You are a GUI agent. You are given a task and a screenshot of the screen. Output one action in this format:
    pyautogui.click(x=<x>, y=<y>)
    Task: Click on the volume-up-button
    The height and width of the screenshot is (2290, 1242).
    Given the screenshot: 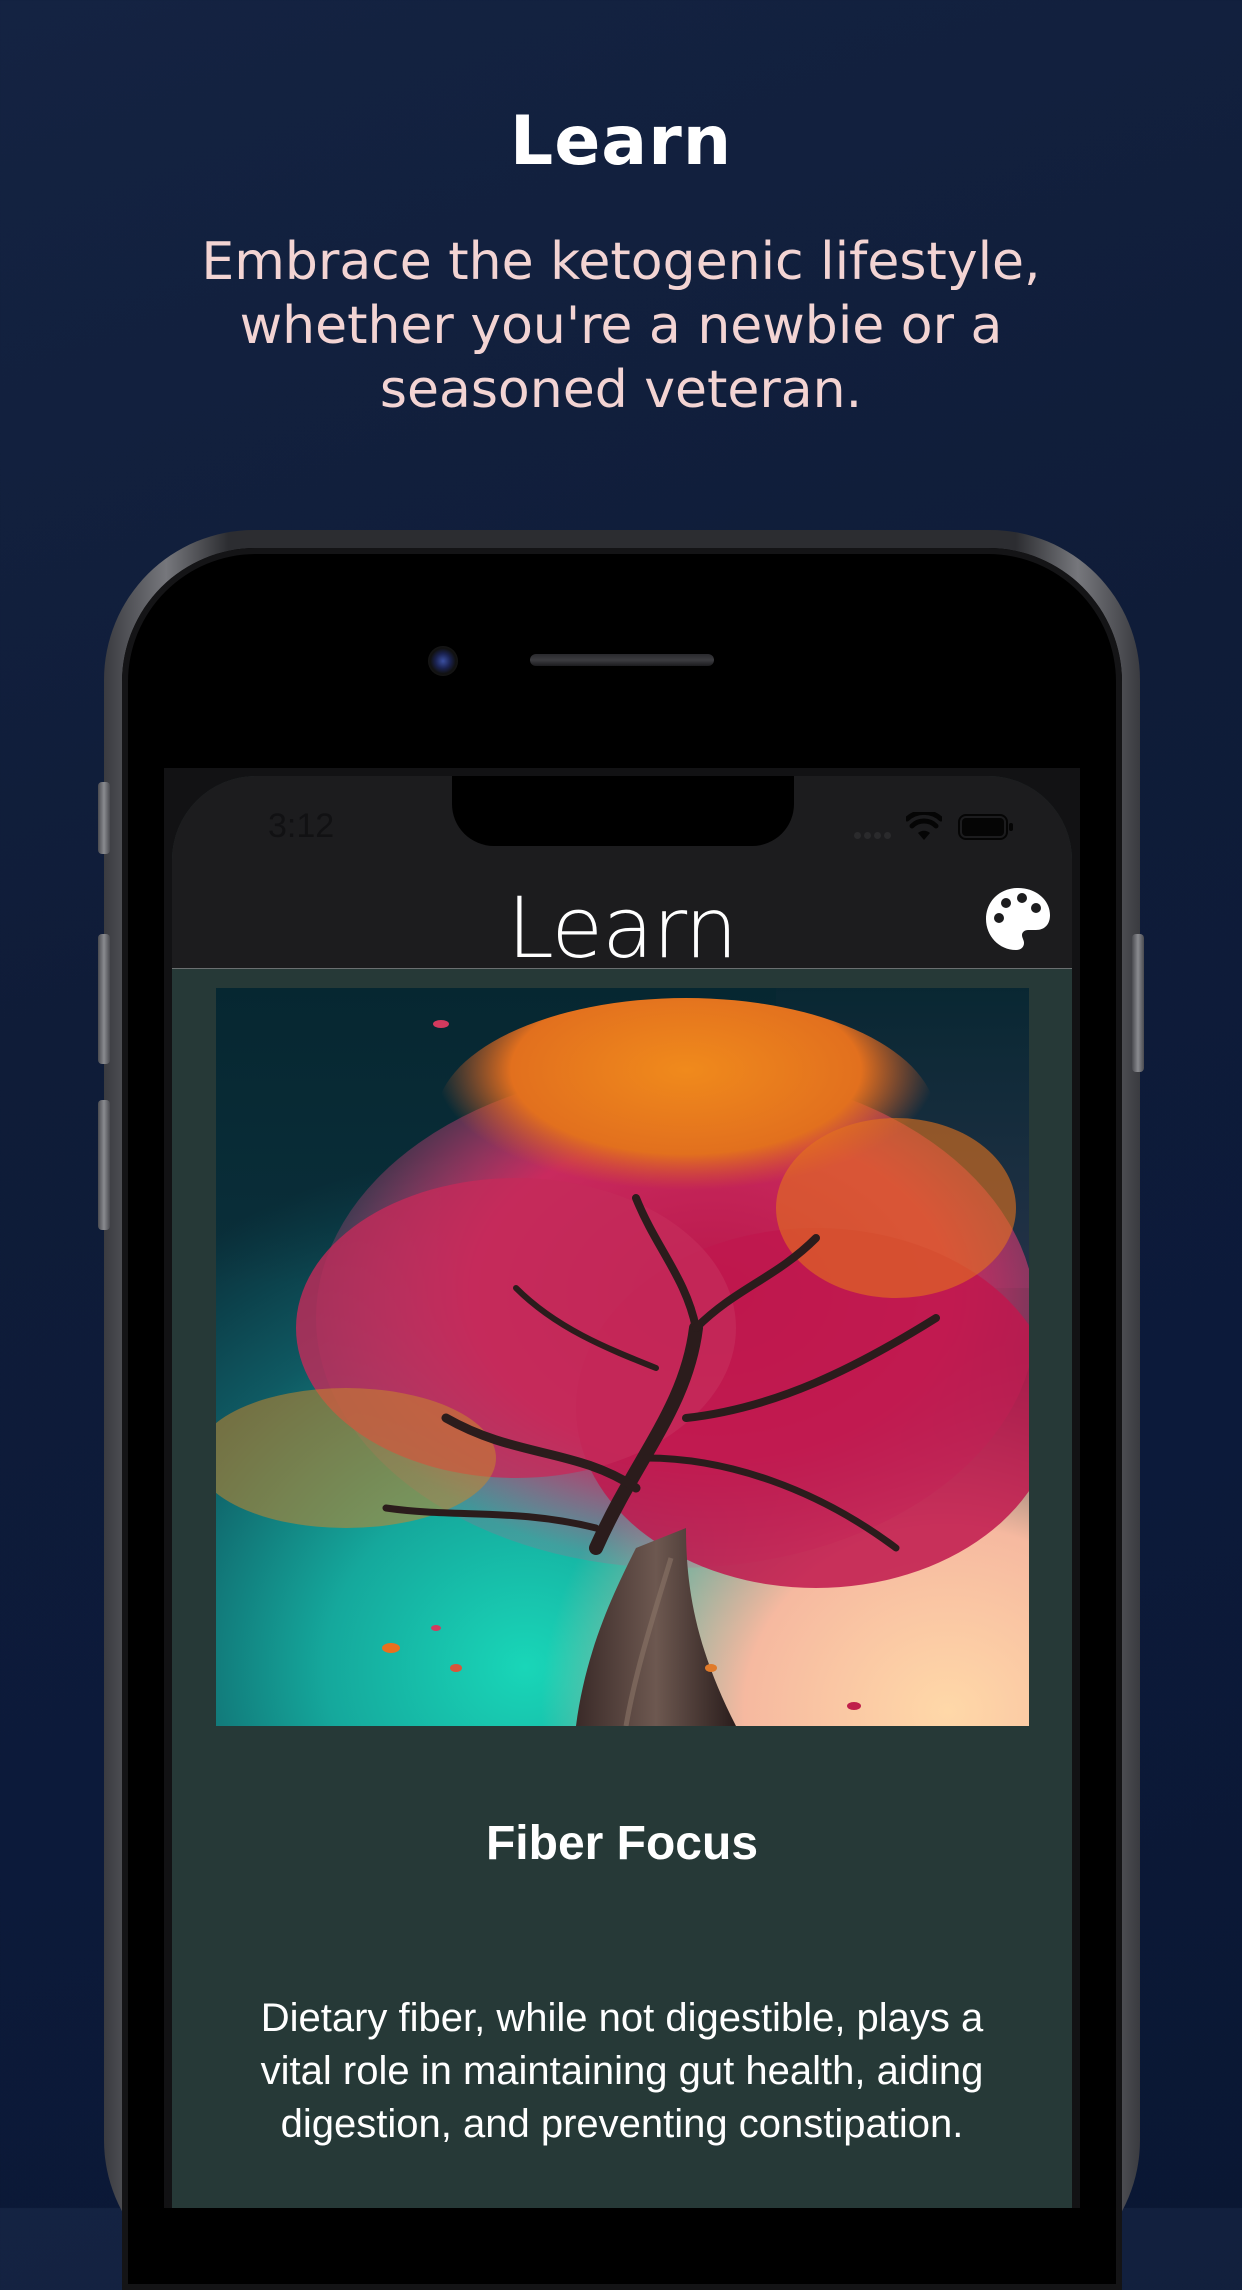 What is the action you would take?
    pyautogui.click(x=104, y=999)
    